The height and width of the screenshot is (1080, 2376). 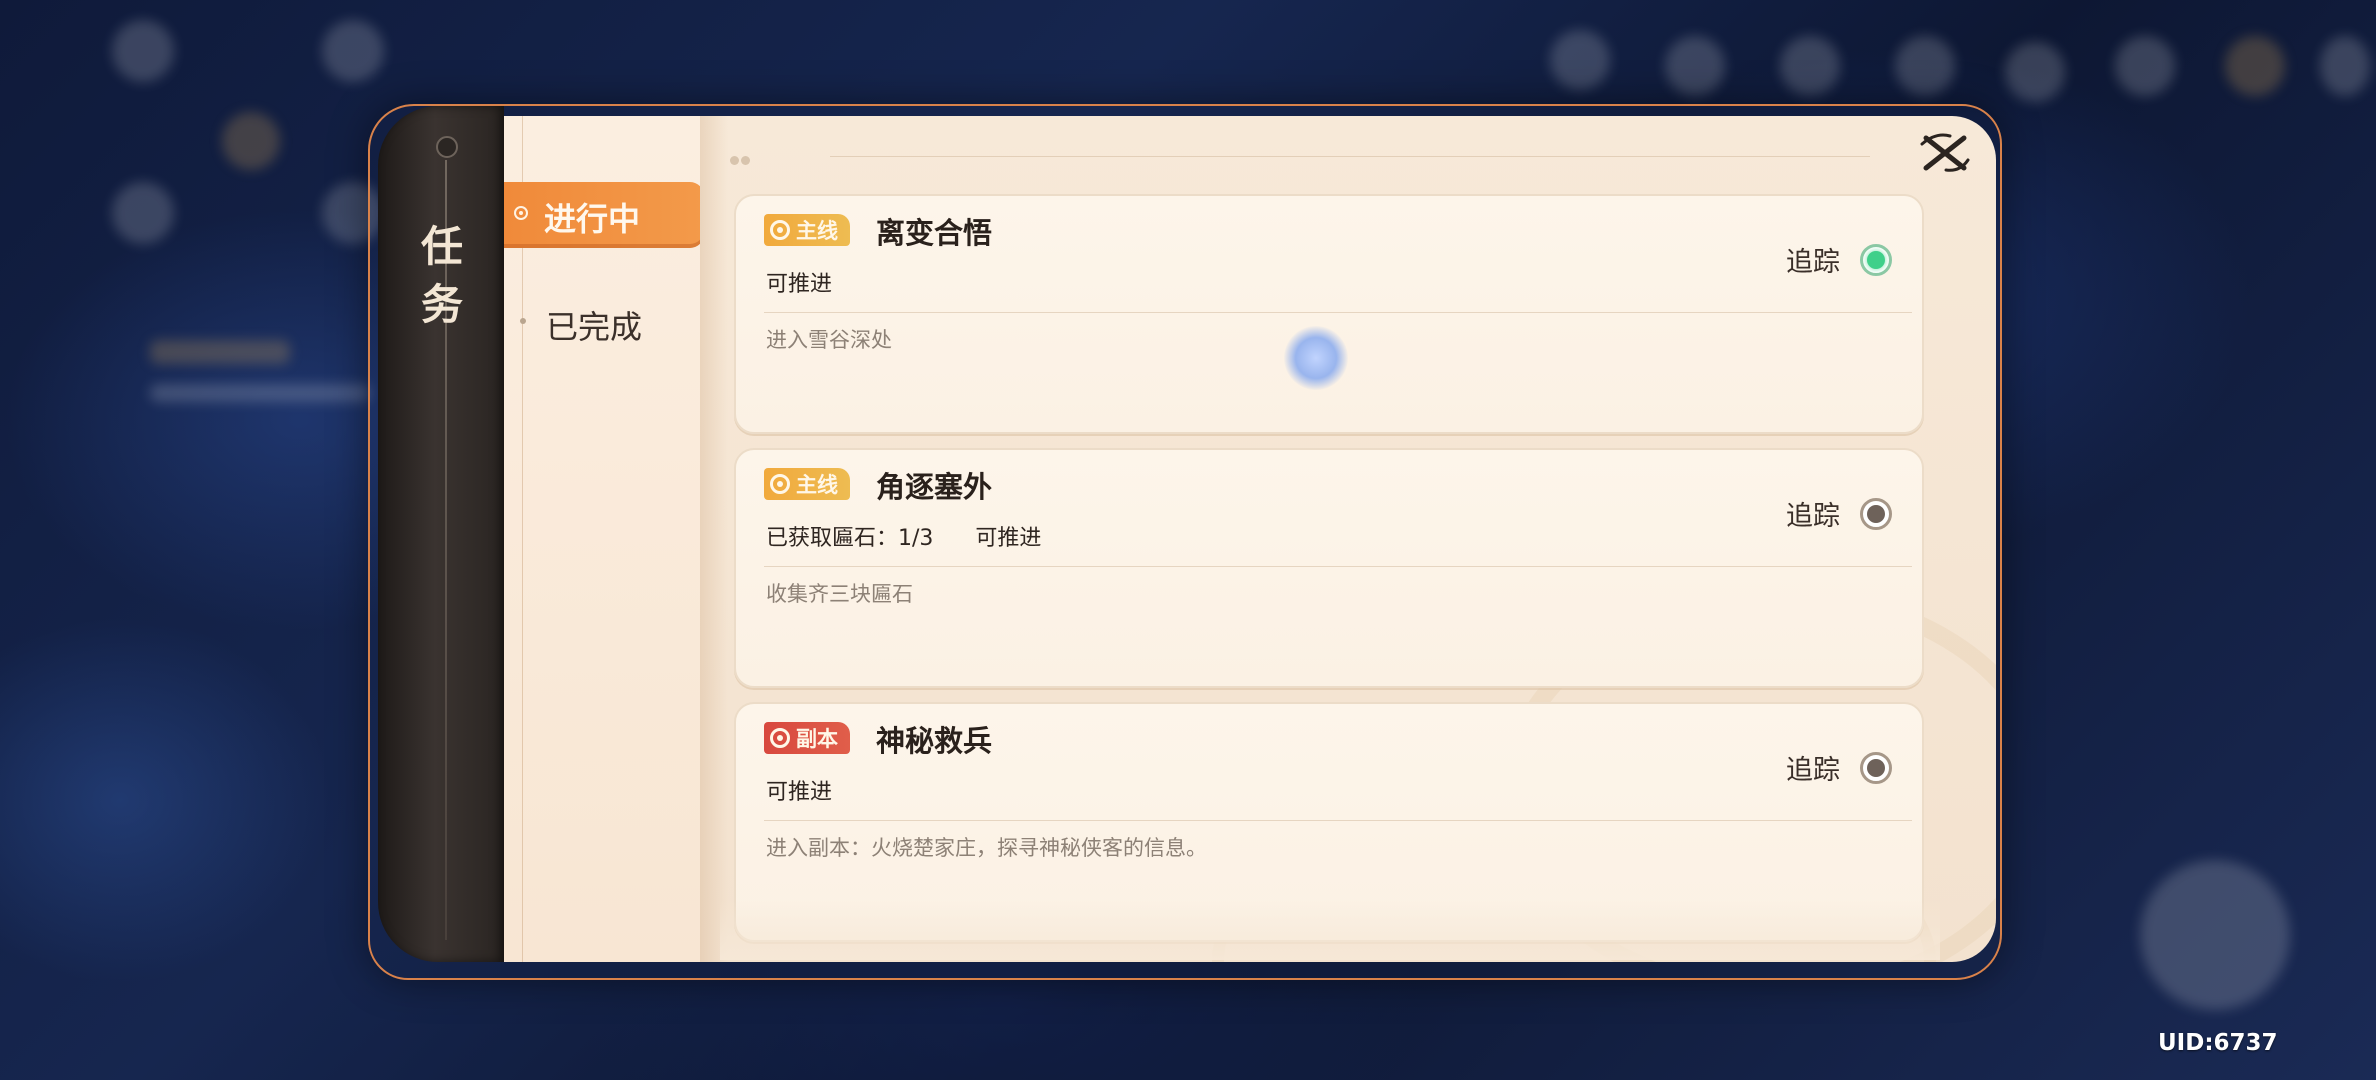 I want to click on quest-status: 已获取匾石：1/3 可推进, so click(x=904, y=538).